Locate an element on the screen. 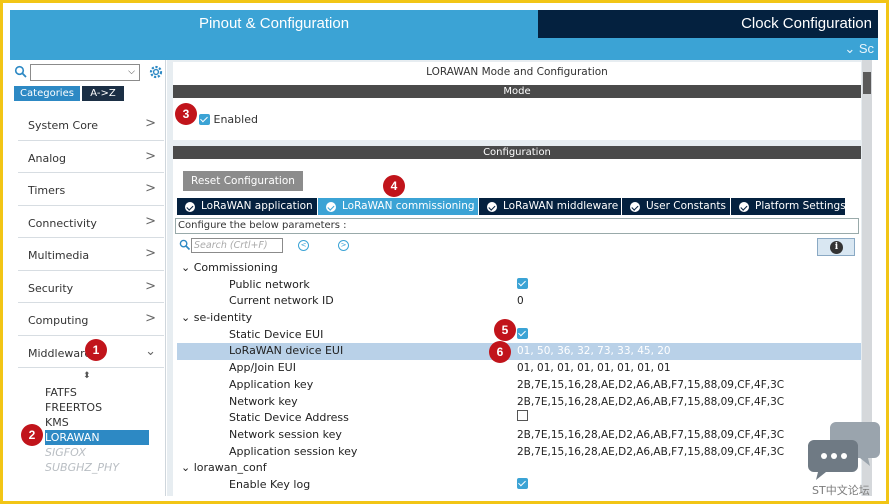 Image resolution: width=889 pixels, height=504 pixels. parameter-row: Enable Key log is located at coordinates (519, 485).